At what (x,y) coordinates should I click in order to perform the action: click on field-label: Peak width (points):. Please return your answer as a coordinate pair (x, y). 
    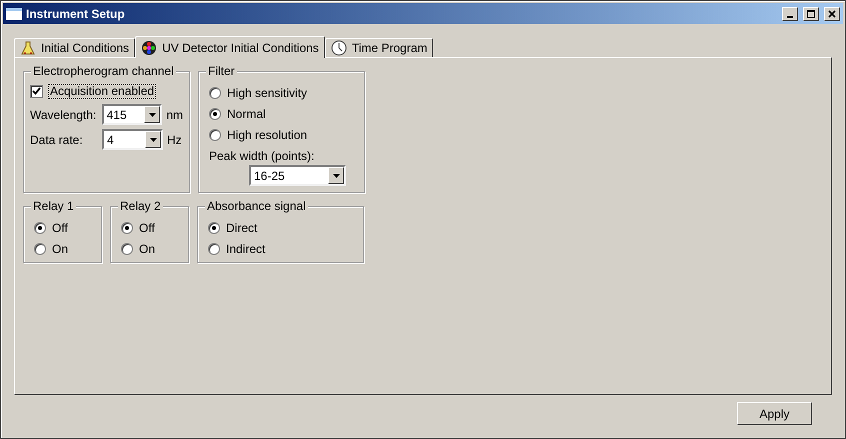
    Looking at the image, I should click on (262, 156).